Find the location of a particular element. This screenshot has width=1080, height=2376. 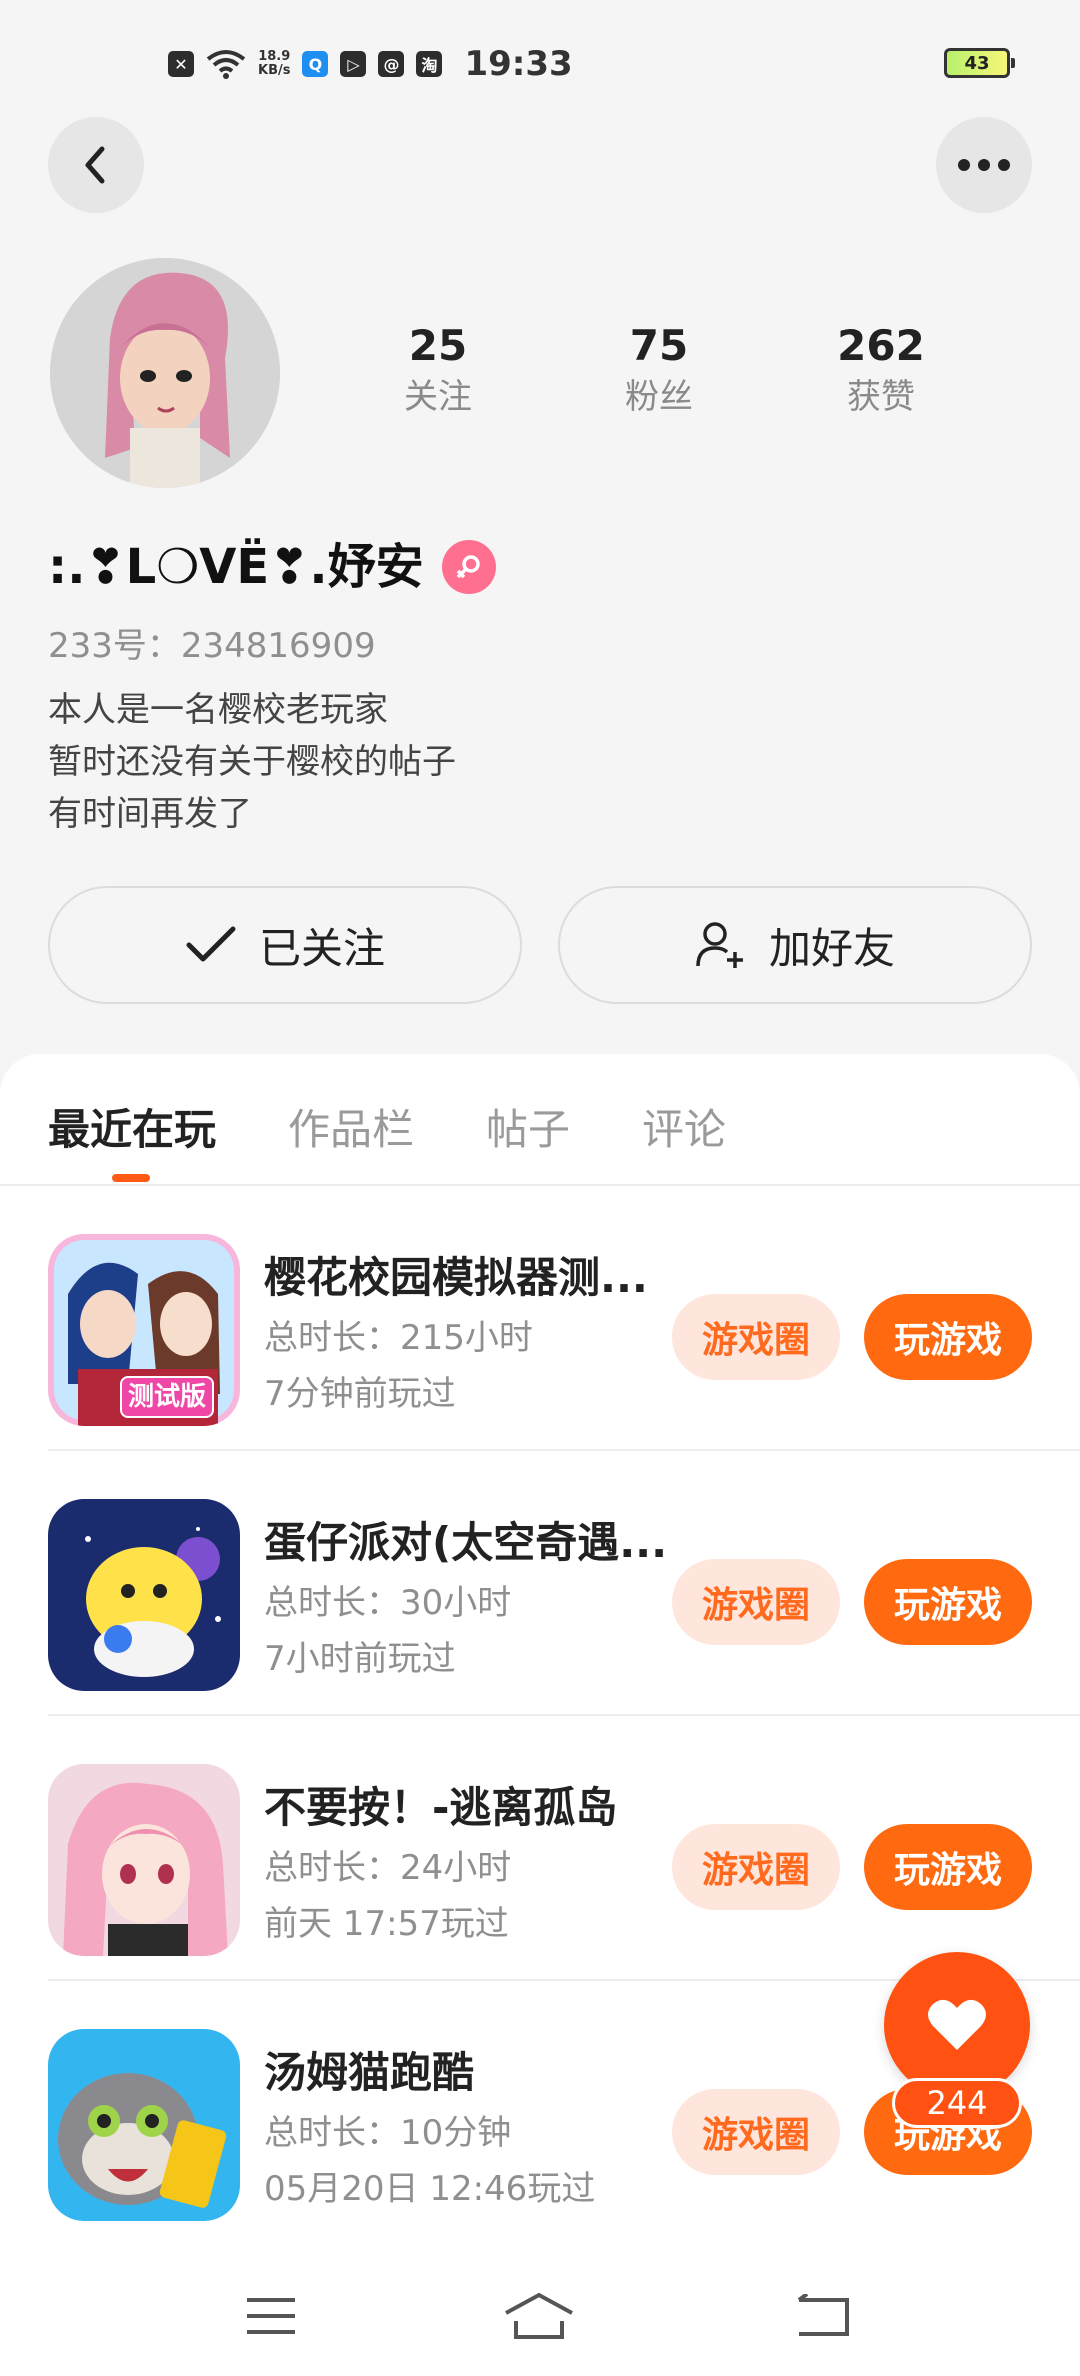

bio-line: 暂时还没有关于樱校的帖子 is located at coordinates (252, 762).